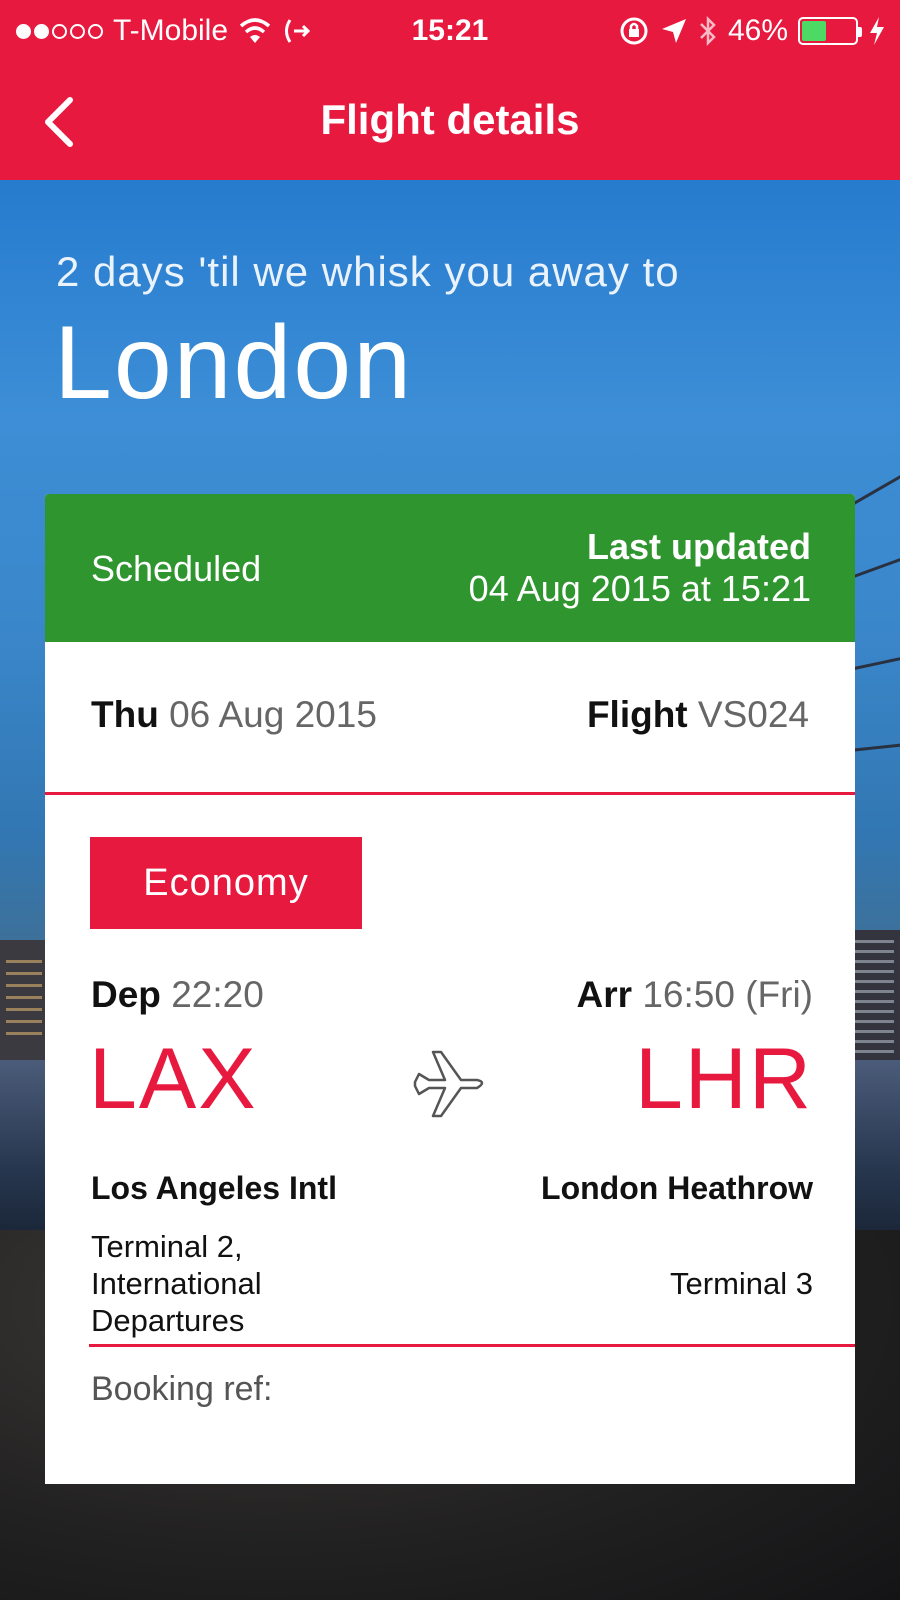 This screenshot has height=1600, width=900. Describe the element at coordinates (452, 995) in the screenshot. I see `times-row: Dep 22:20 Arr 16:50 (Fri)` at that location.